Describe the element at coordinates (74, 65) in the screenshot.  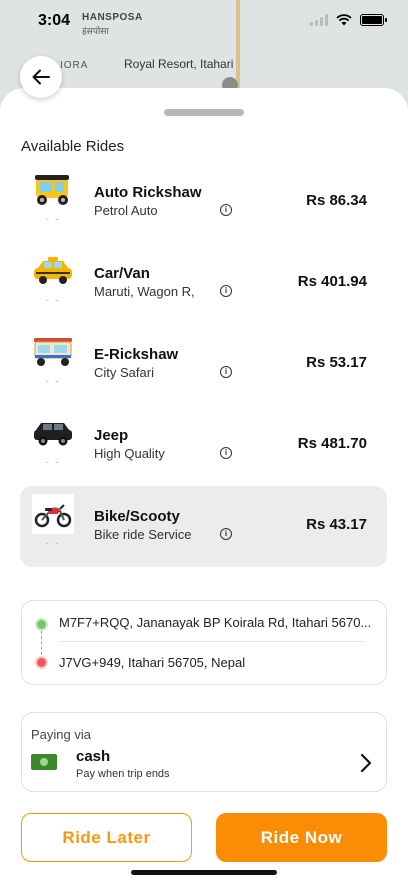
I see `map-label-iora: IORA` at that location.